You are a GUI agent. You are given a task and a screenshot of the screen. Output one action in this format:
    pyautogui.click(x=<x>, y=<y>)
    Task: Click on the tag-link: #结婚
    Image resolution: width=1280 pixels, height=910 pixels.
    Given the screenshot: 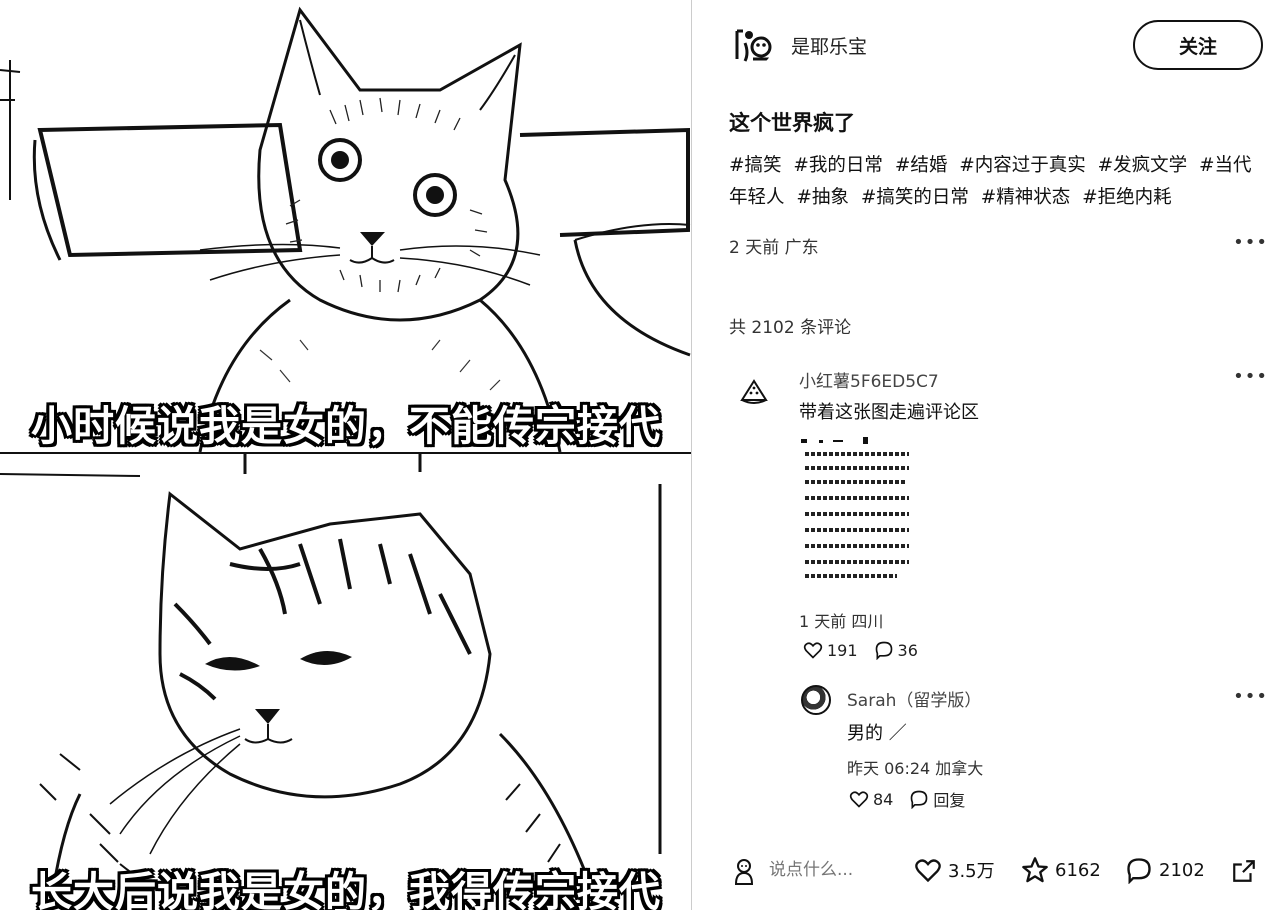 What is the action you would take?
    pyautogui.click(x=921, y=165)
    